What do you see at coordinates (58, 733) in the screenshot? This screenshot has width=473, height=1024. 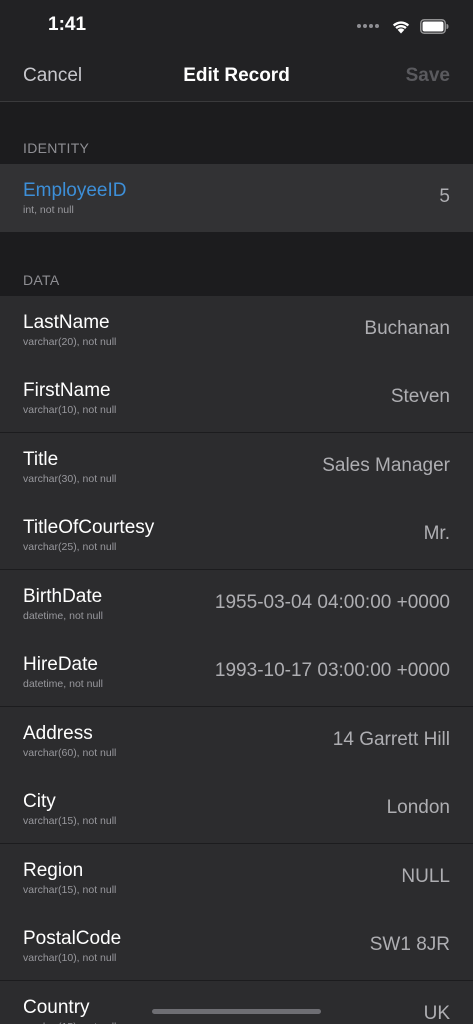 I see `field-name: Address` at bounding box center [58, 733].